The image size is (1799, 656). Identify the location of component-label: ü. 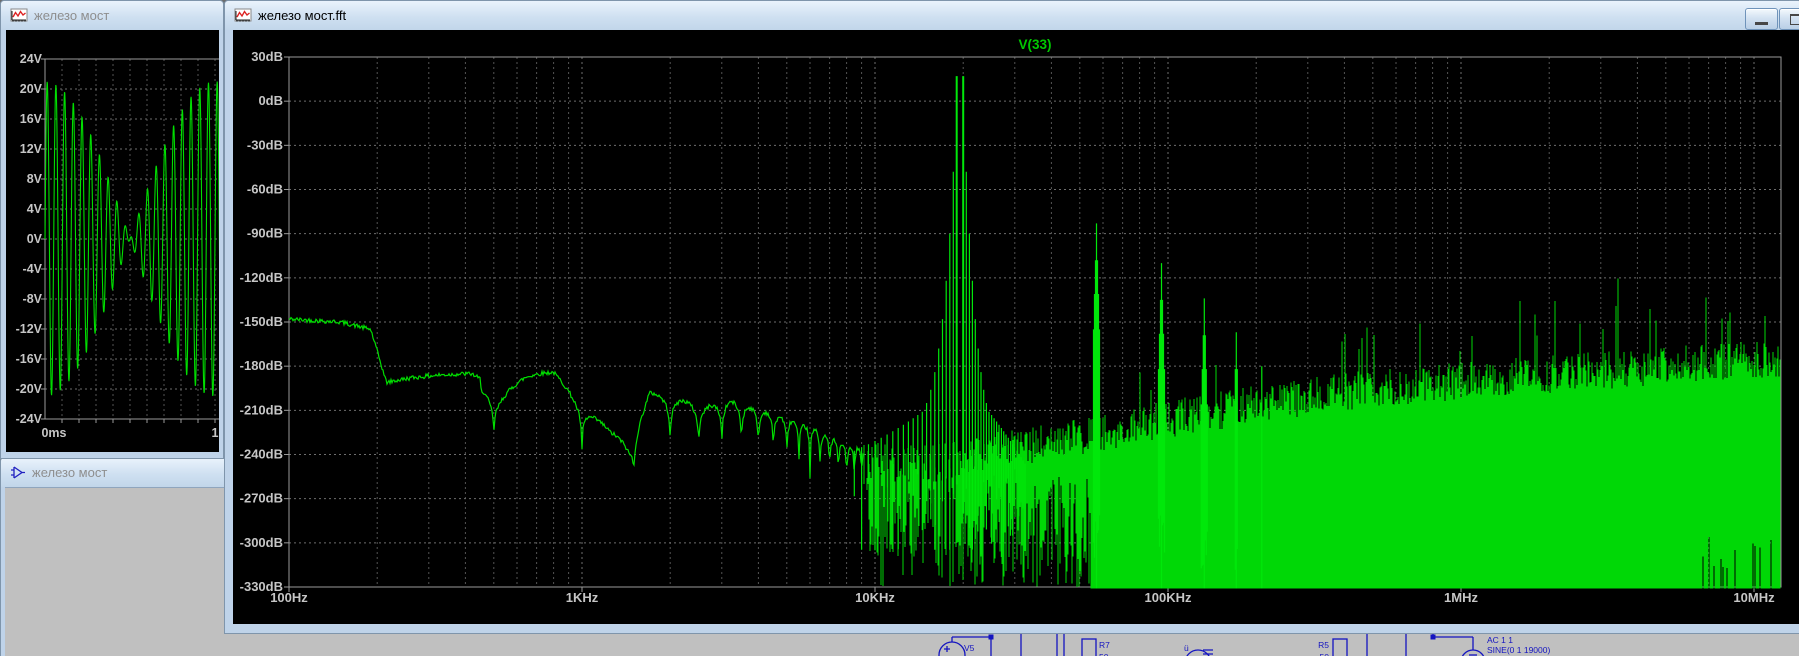
(1186, 648).